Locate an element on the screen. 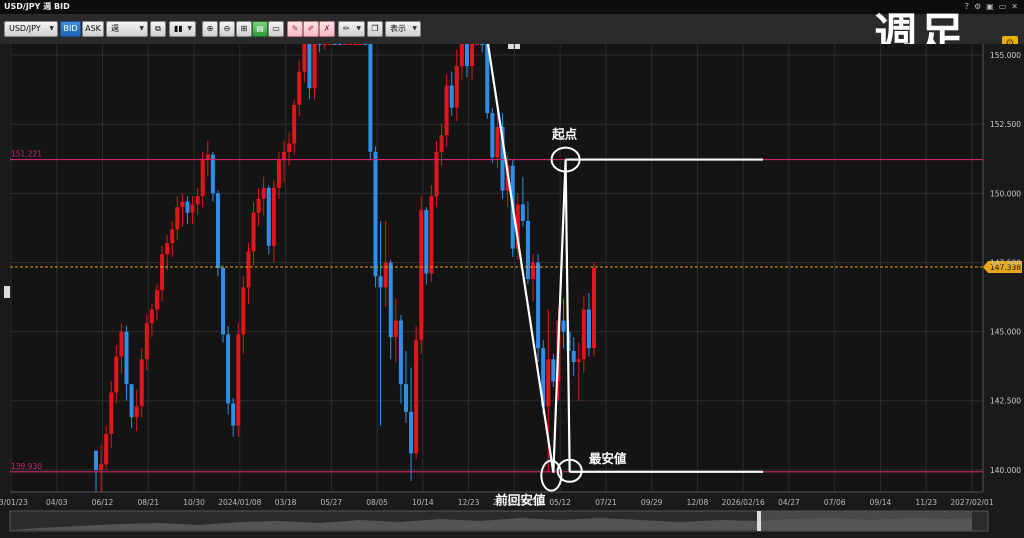 Image resolution: width=1024 pixels, height=538 pixels. navigator-window is located at coordinates (865, 521).